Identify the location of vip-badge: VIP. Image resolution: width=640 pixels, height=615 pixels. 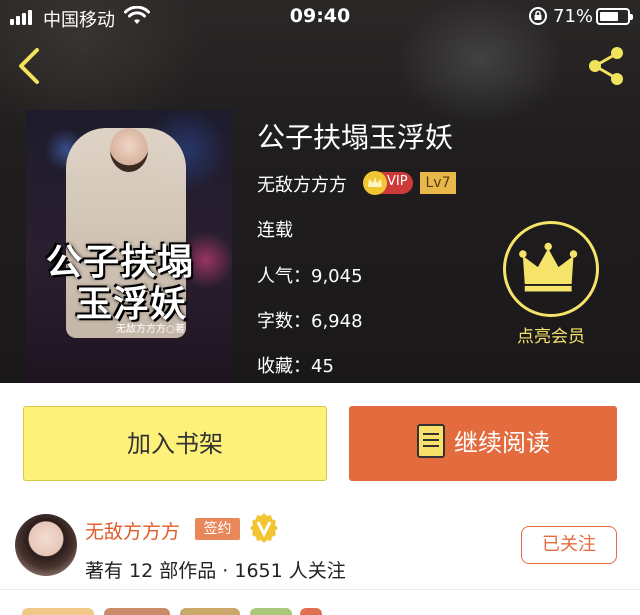
(388, 183).